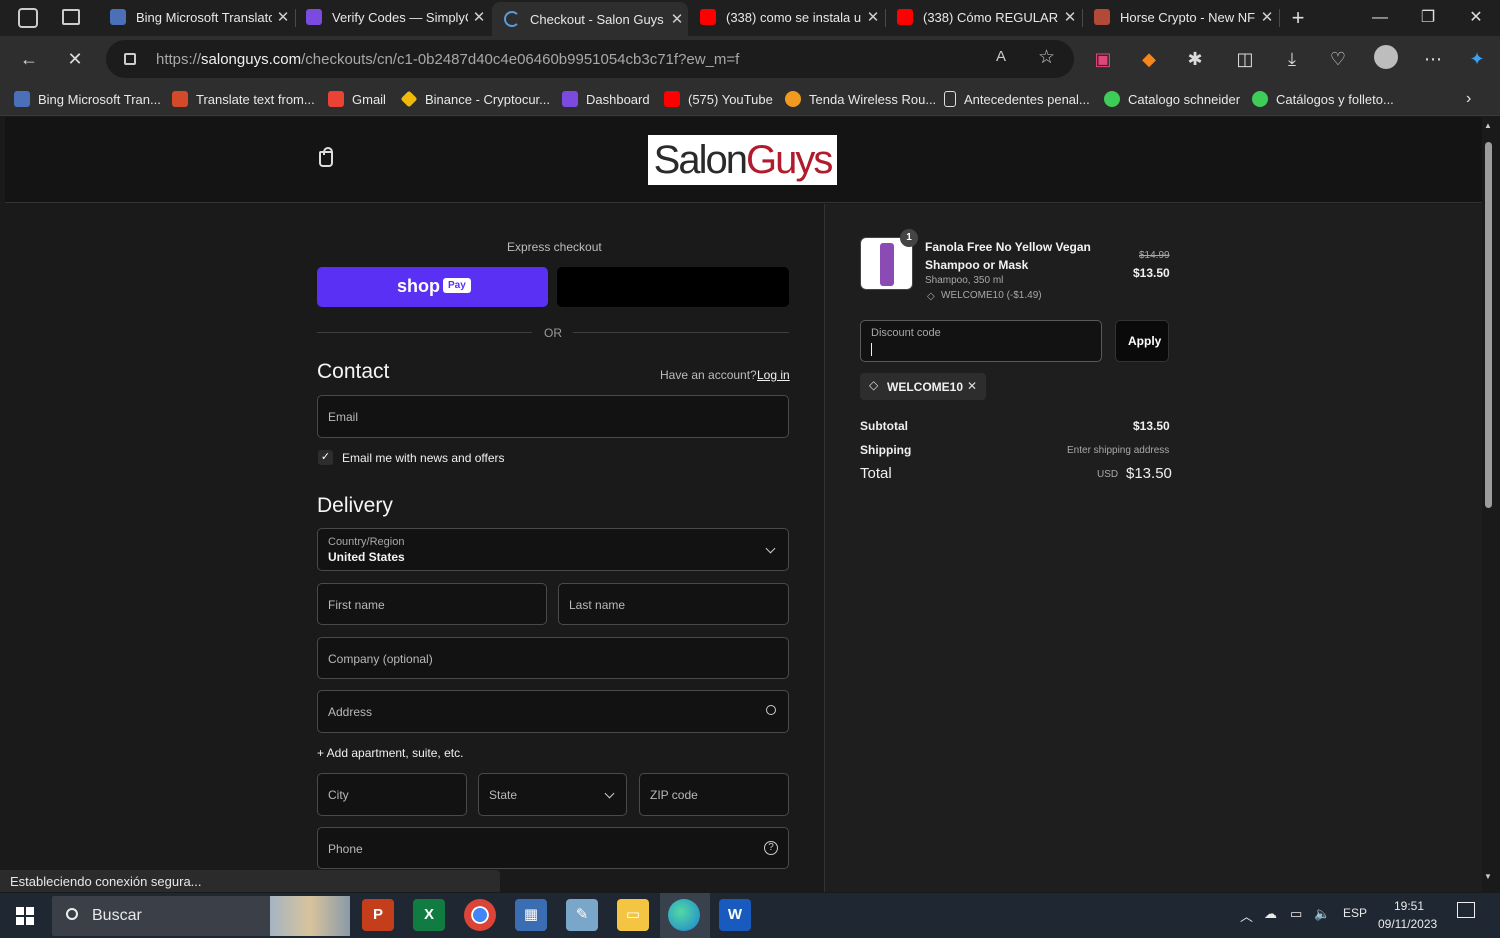  What do you see at coordinates (718, 99) in the screenshot?
I see `bookmark-item: (575) YouTube` at bounding box center [718, 99].